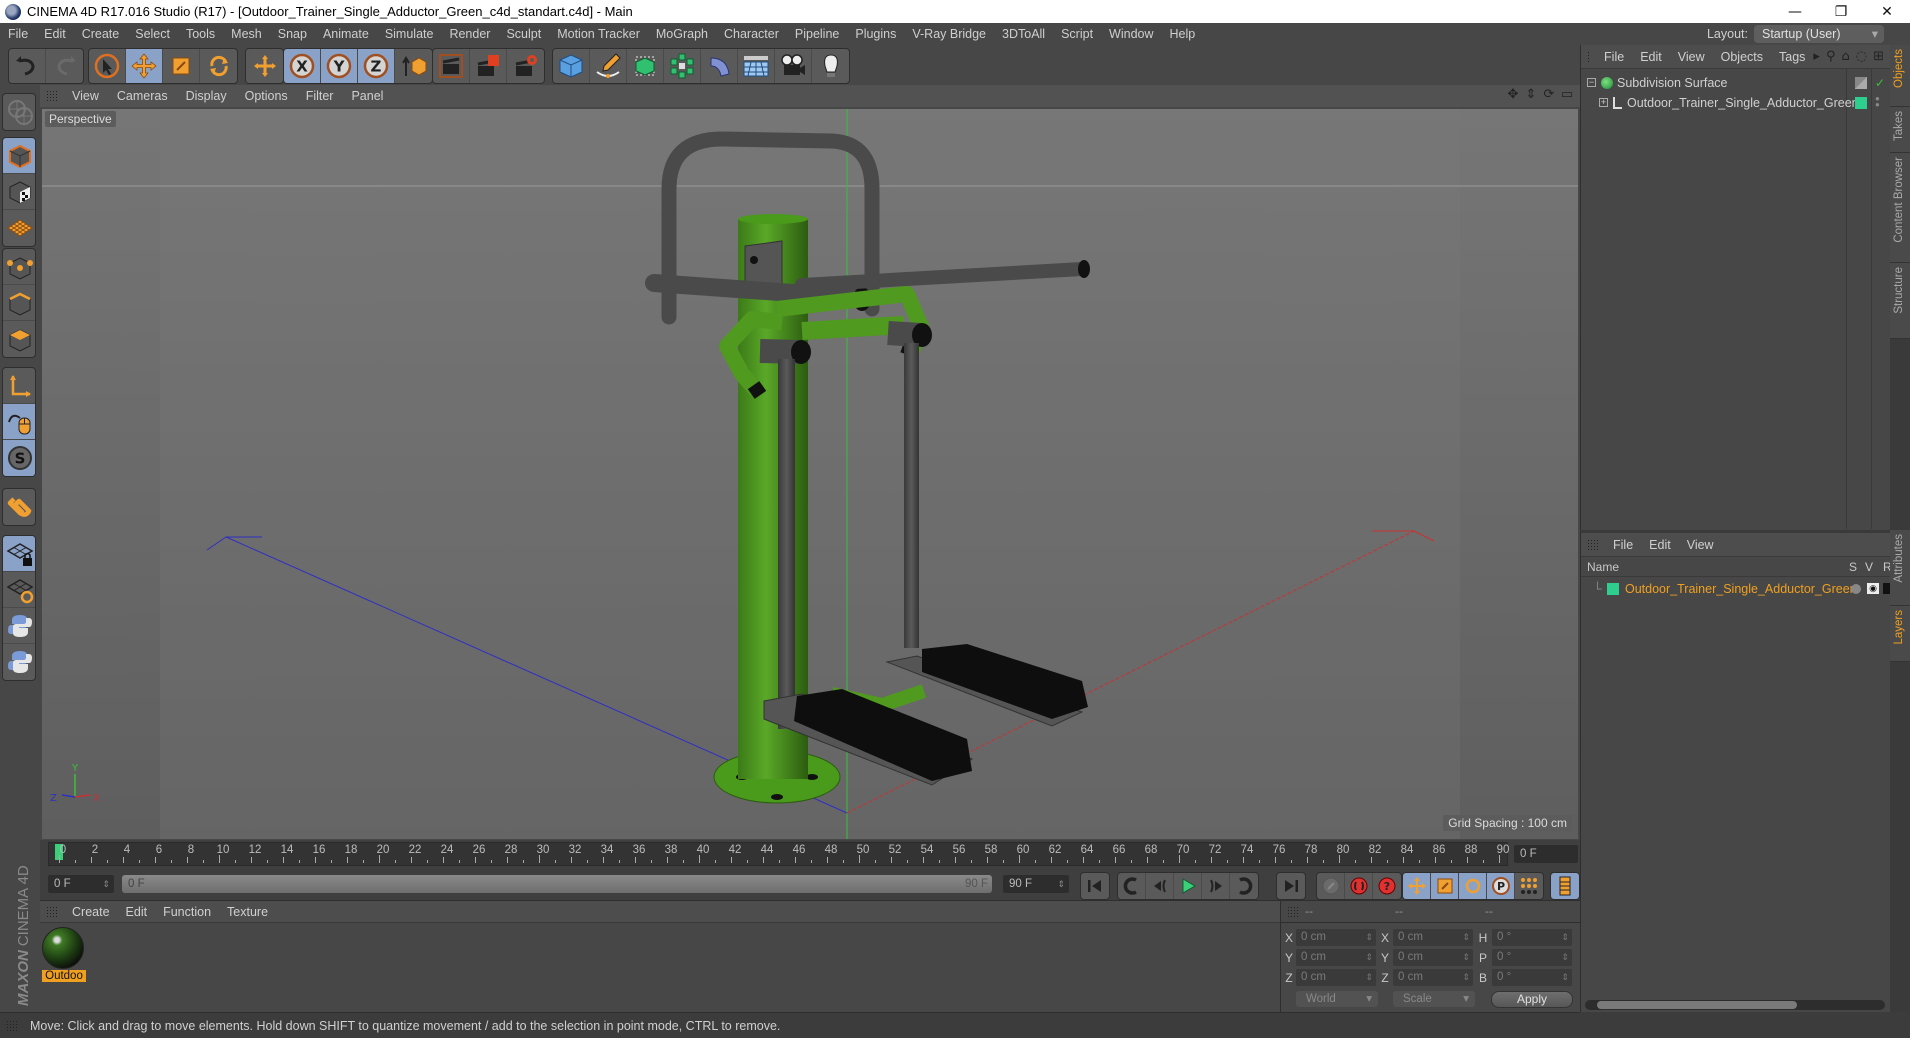 Image resolution: width=1910 pixels, height=1038 pixels. Describe the element at coordinates (1900, 634) in the screenshot. I see `tab-layers: Layers` at that location.